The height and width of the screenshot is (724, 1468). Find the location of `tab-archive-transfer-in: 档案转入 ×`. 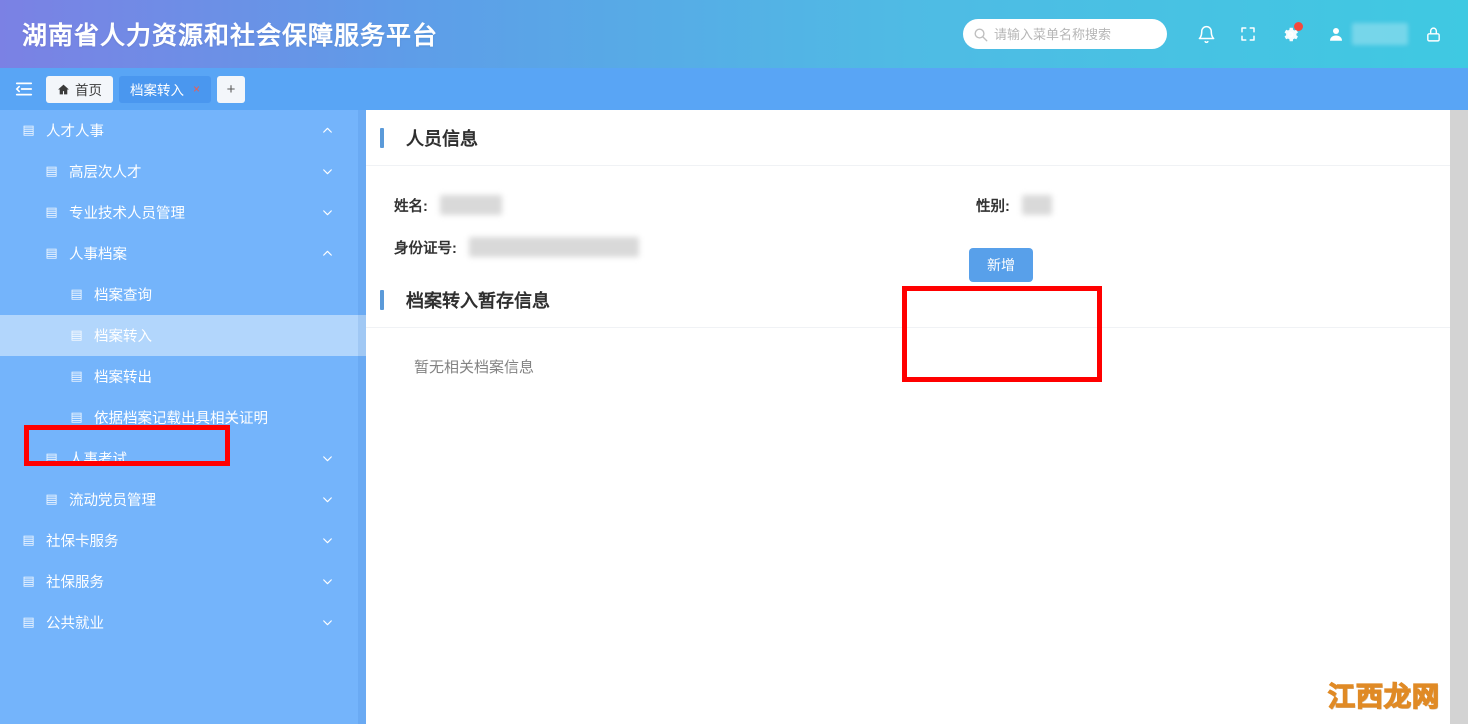

tab-archive-transfer-in: 档案转入 × is located at coordinates (165, 89).